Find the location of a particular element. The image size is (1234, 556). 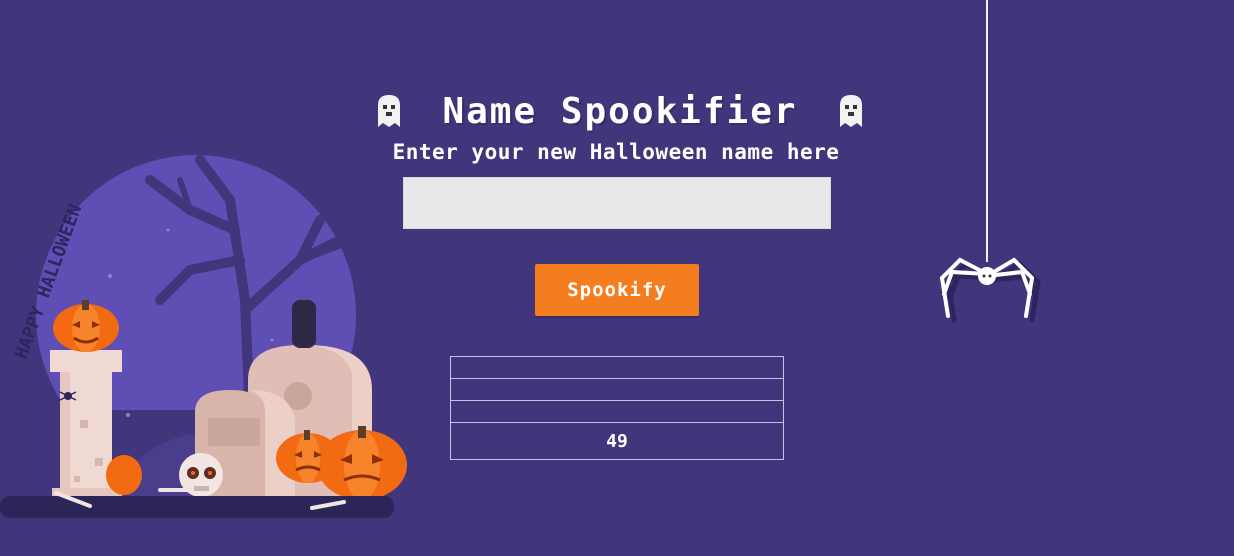

page-title: Name Spookifier is located at coordinates (620, 111).